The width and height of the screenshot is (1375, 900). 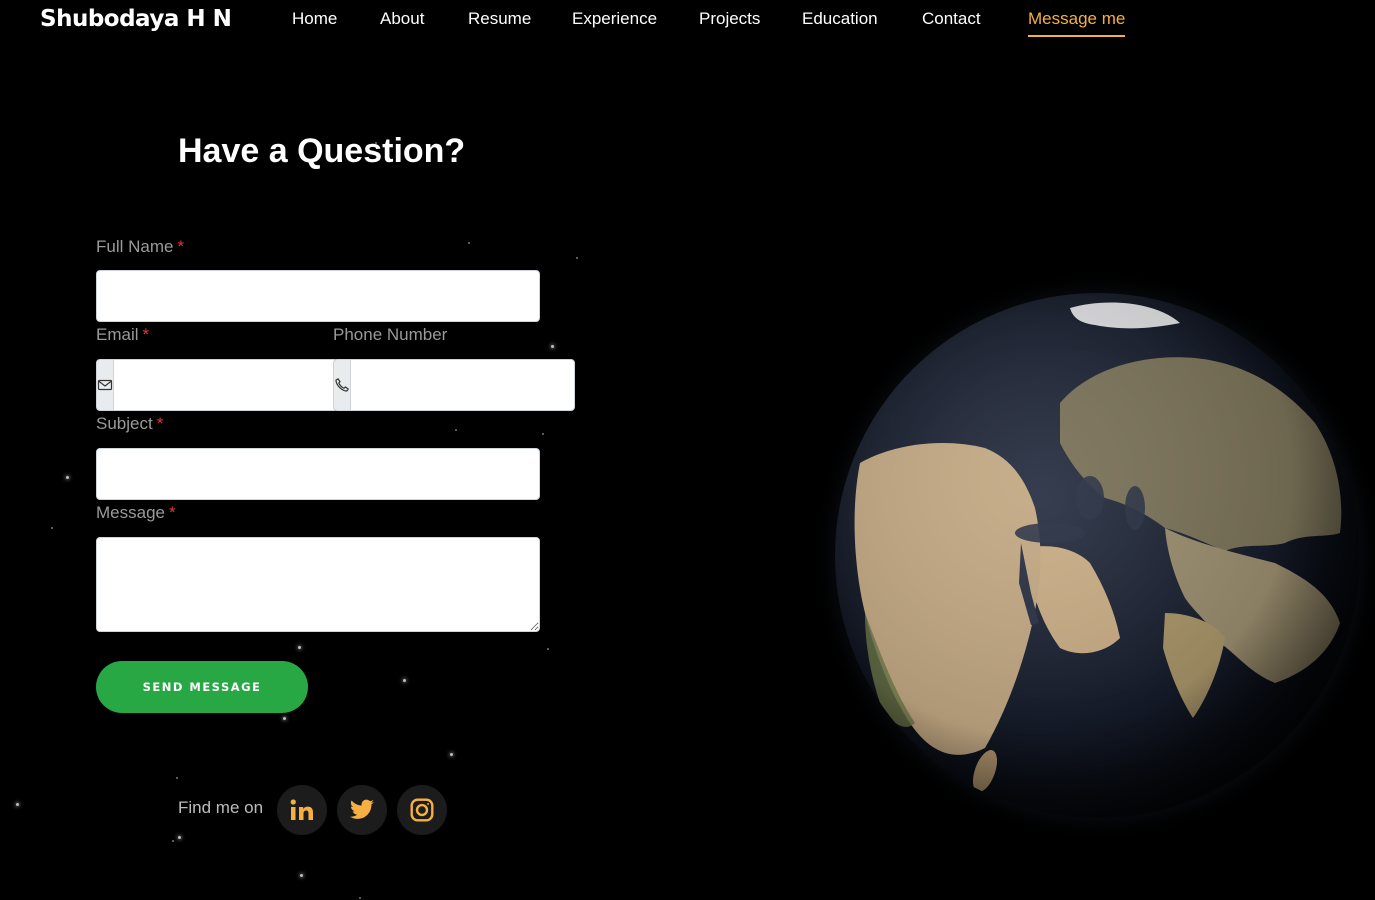 What do you see at coordinates (130, 512) in the screenshot?
I see `message-label-text: Message` at bounding box center [130, 512].